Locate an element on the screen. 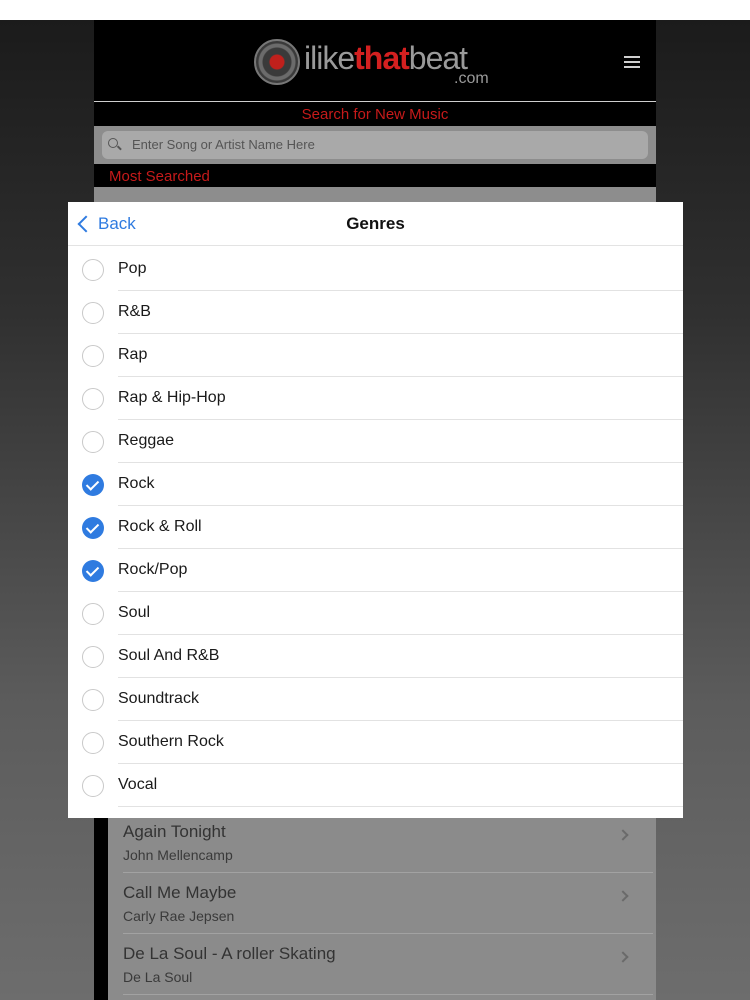  song-artist: John Mellencamp is located at coordinates (178, 855).